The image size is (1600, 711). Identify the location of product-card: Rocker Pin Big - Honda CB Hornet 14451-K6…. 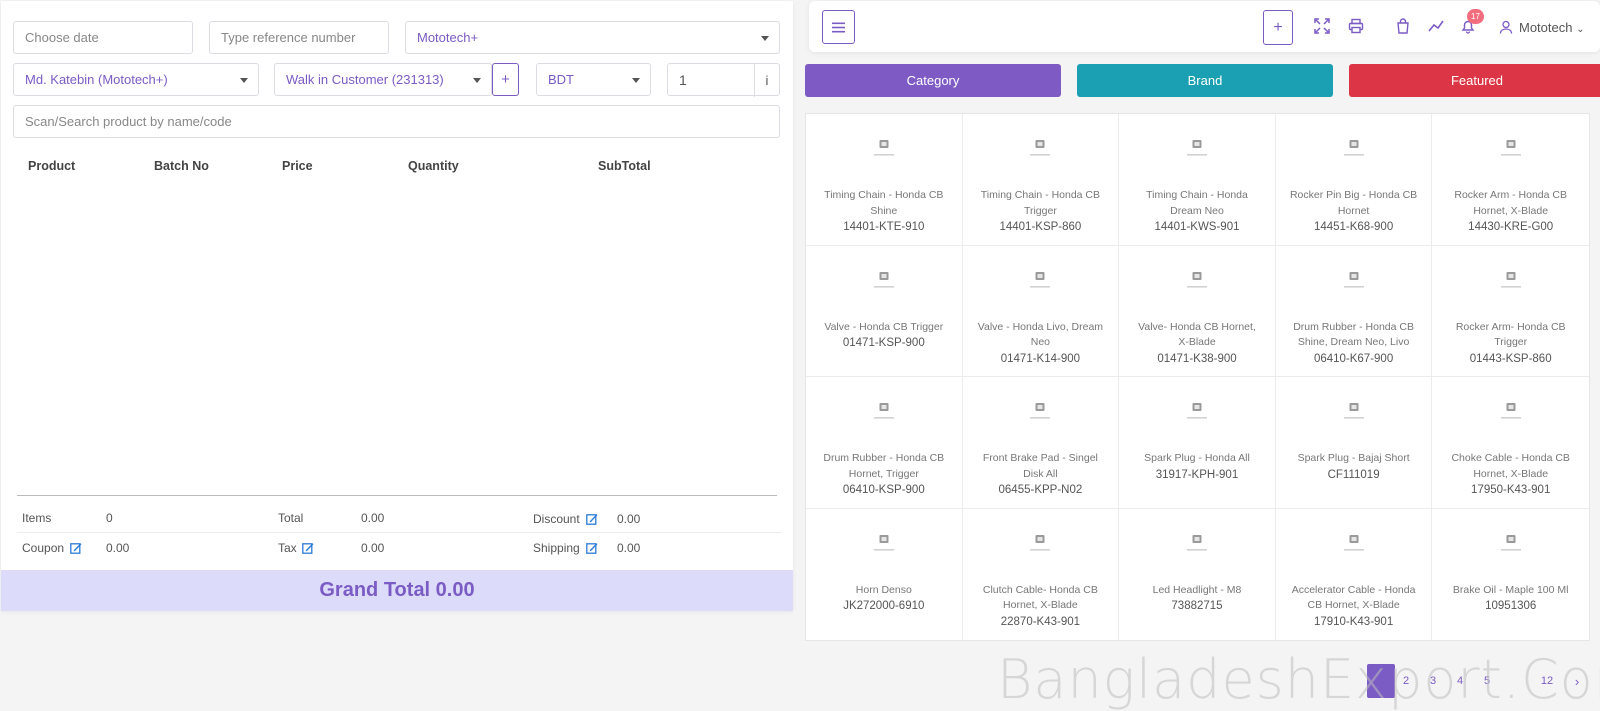
(1354, 180).